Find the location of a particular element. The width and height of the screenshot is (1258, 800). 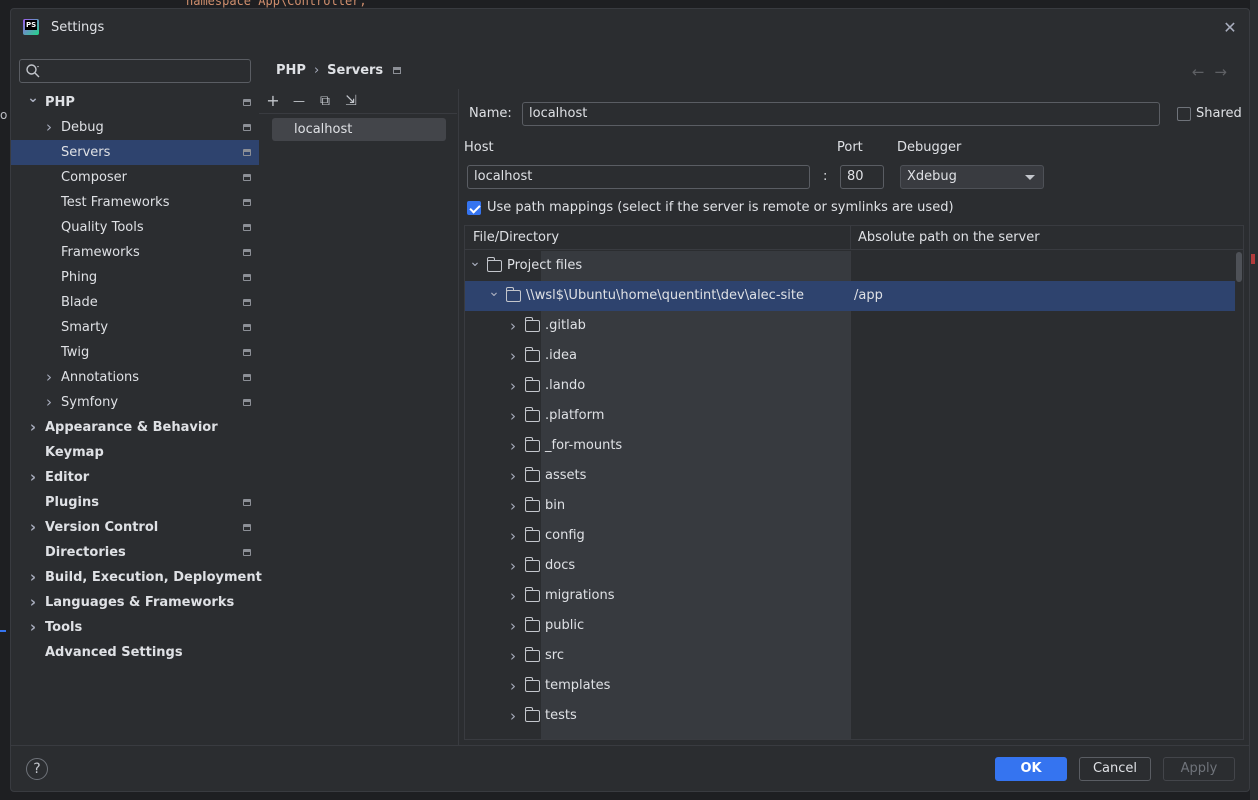

column-server-path: Absolute path on the server is located at coordinates (945, 238).